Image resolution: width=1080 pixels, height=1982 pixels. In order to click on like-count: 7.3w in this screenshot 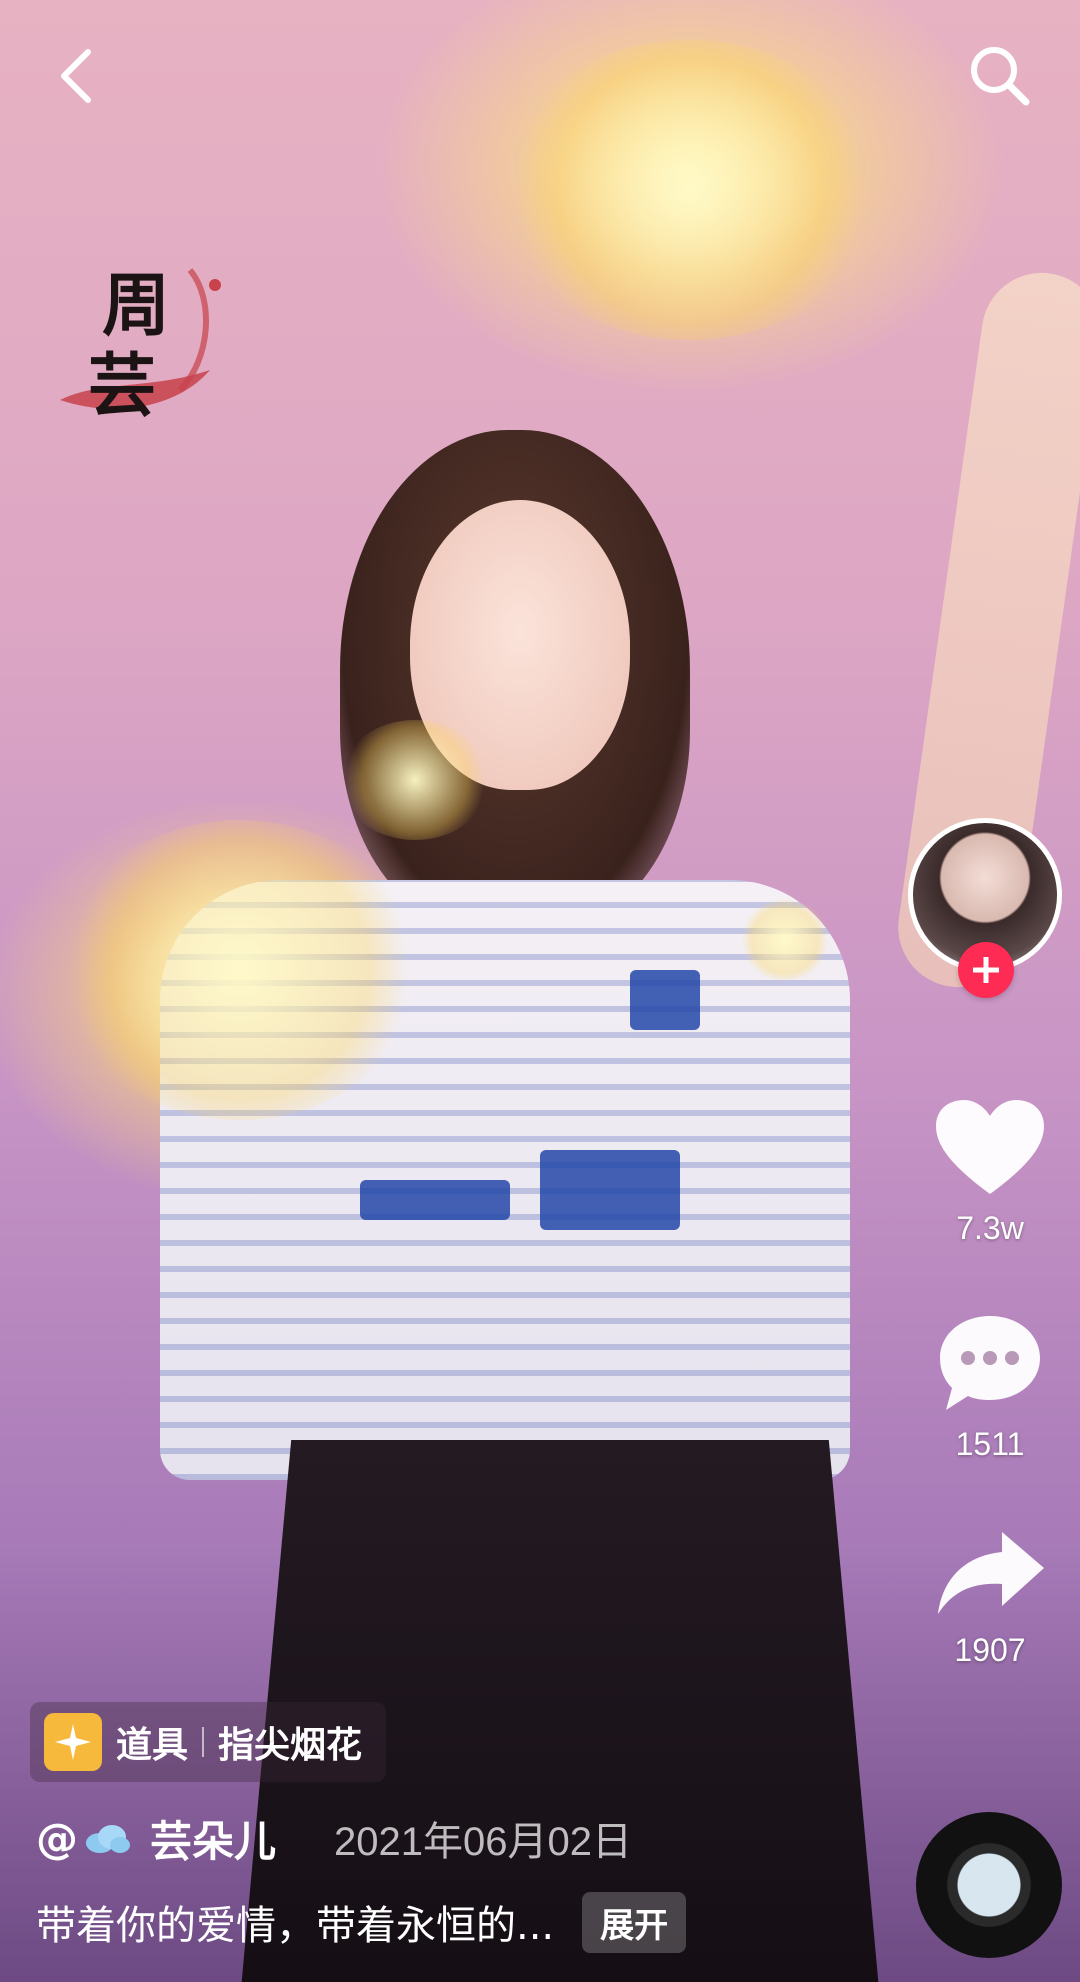, I will do `click(990, 1228)`.